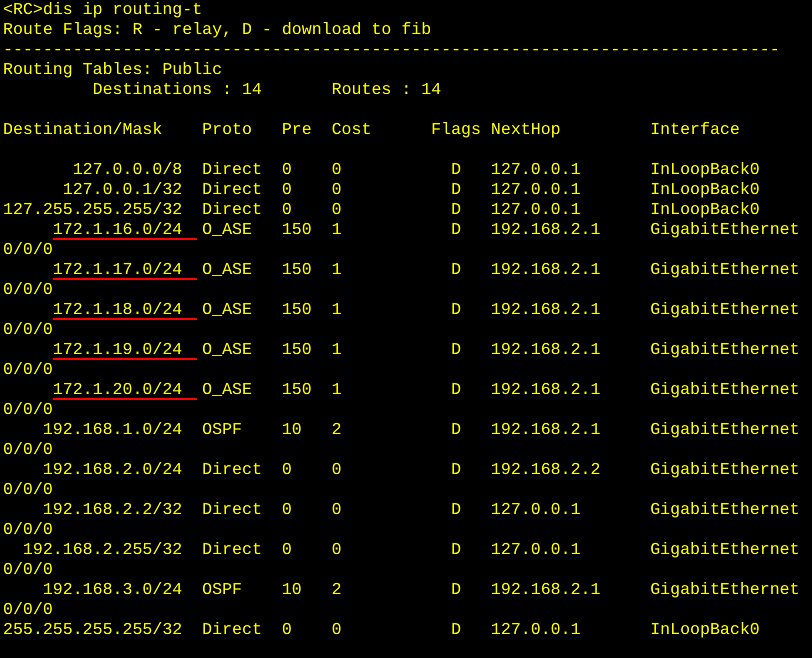  Describe the element at coordinates (525, 129) in the screenshot. I see `column-header: NextHop` at that location.